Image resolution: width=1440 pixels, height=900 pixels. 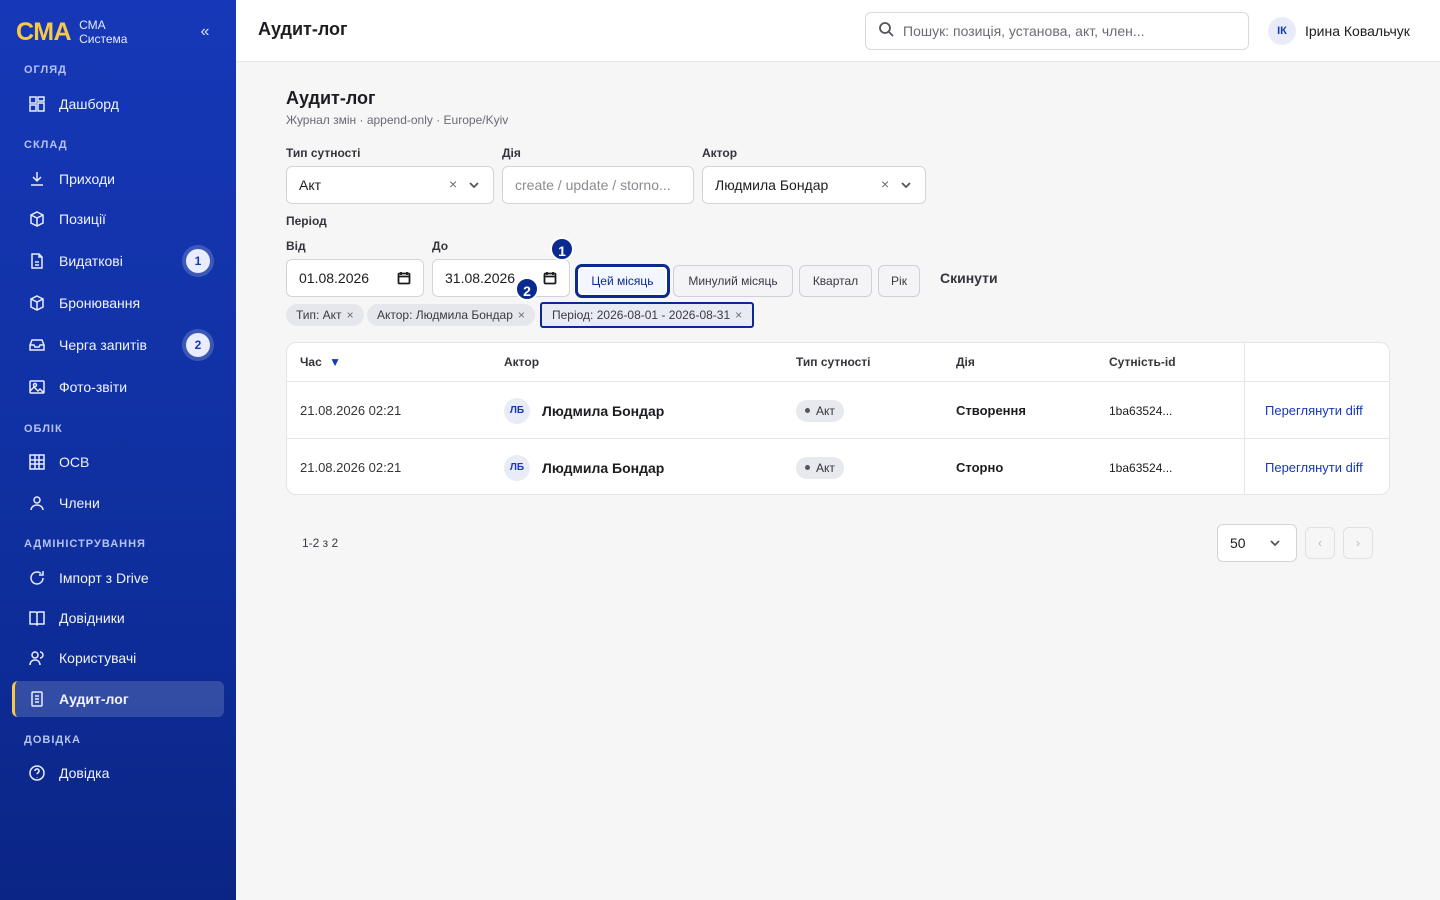 I want to click on action-filter, so click(x=598, y=185).